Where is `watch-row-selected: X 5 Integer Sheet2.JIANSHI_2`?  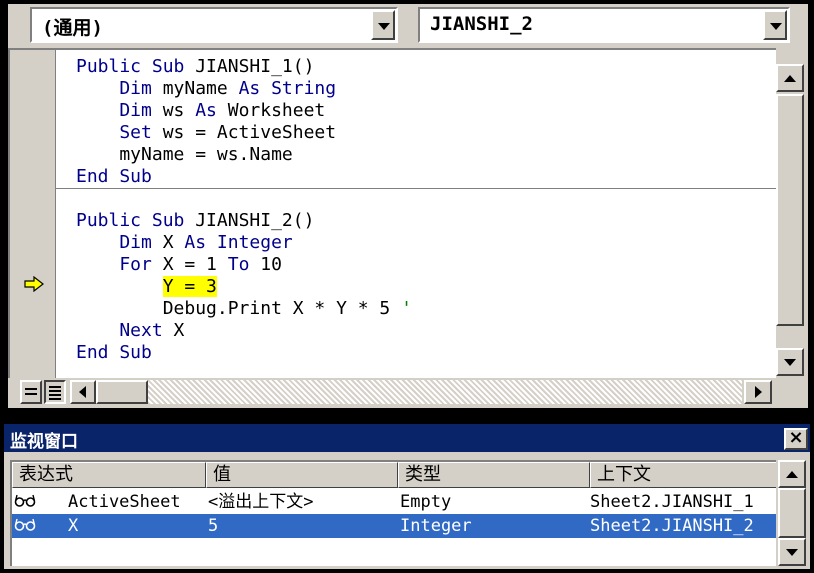 watch-row-selected: X 5 Integer Sheet2.JIANSHI_2 is located at coordinates (394, 526).